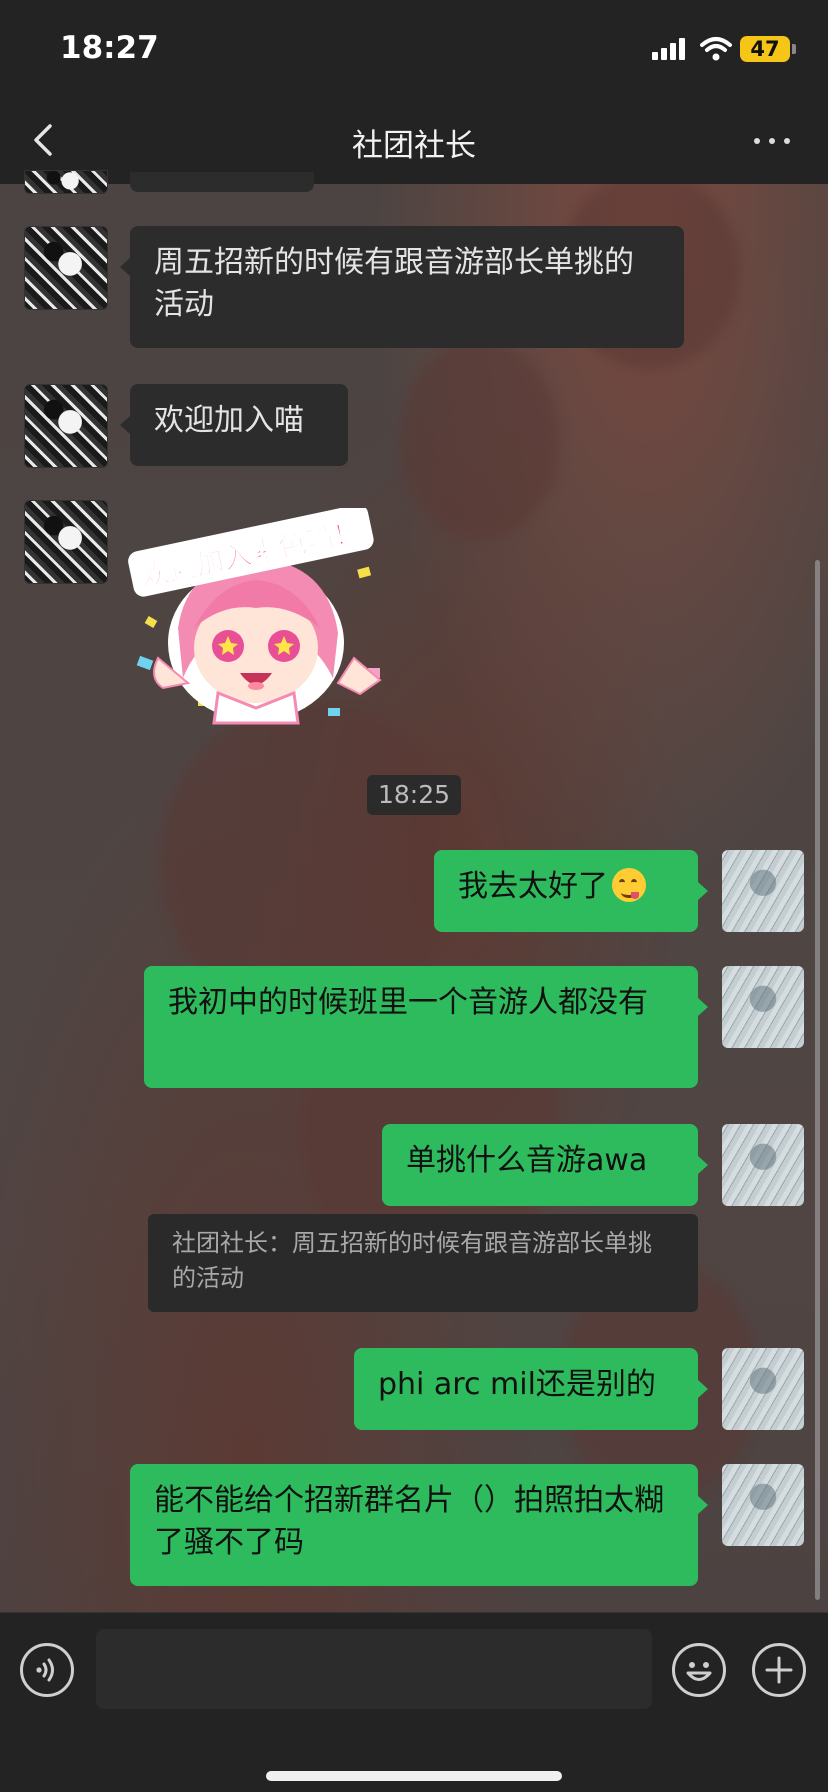  What do you see at coordinates (414, 1525) in the screenshot?
I see `my-message-bubble: 能不能给个招新群名片（）拍照拍太糊了骚不了码` at bounding box center [414, 1525].